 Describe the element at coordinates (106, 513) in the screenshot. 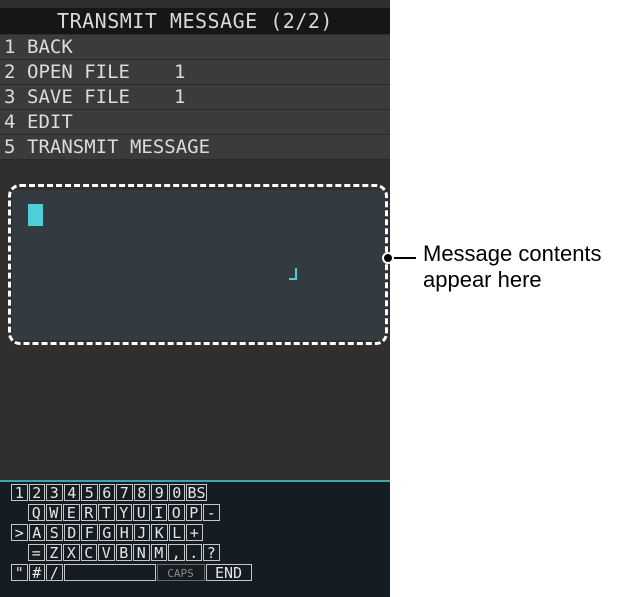

I see `key-t: T` at that location.